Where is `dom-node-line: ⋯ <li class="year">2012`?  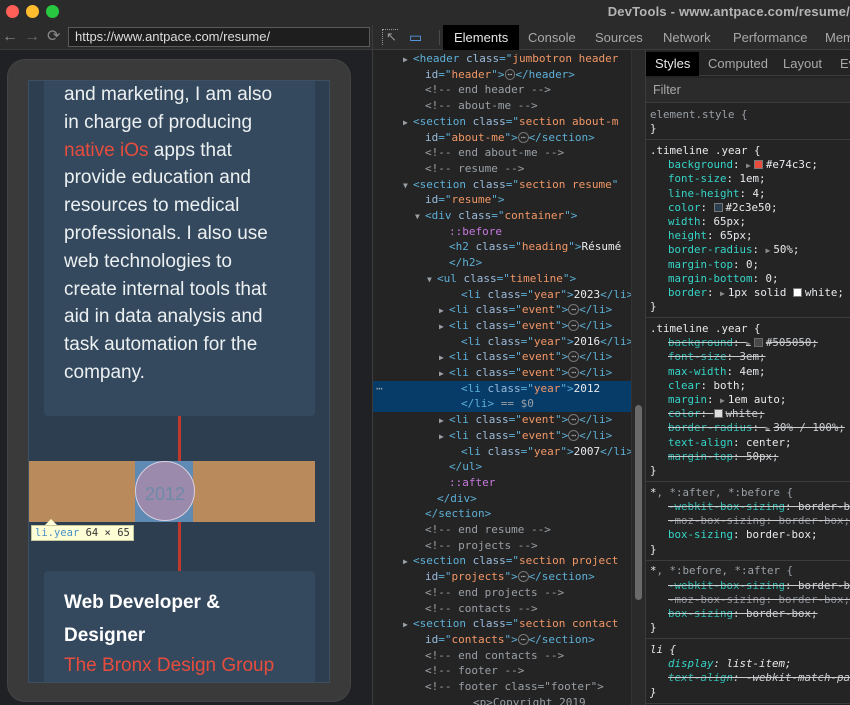
dom-node-line: ⋯ <li class="year">2012 is located at coordinates (504, 388).